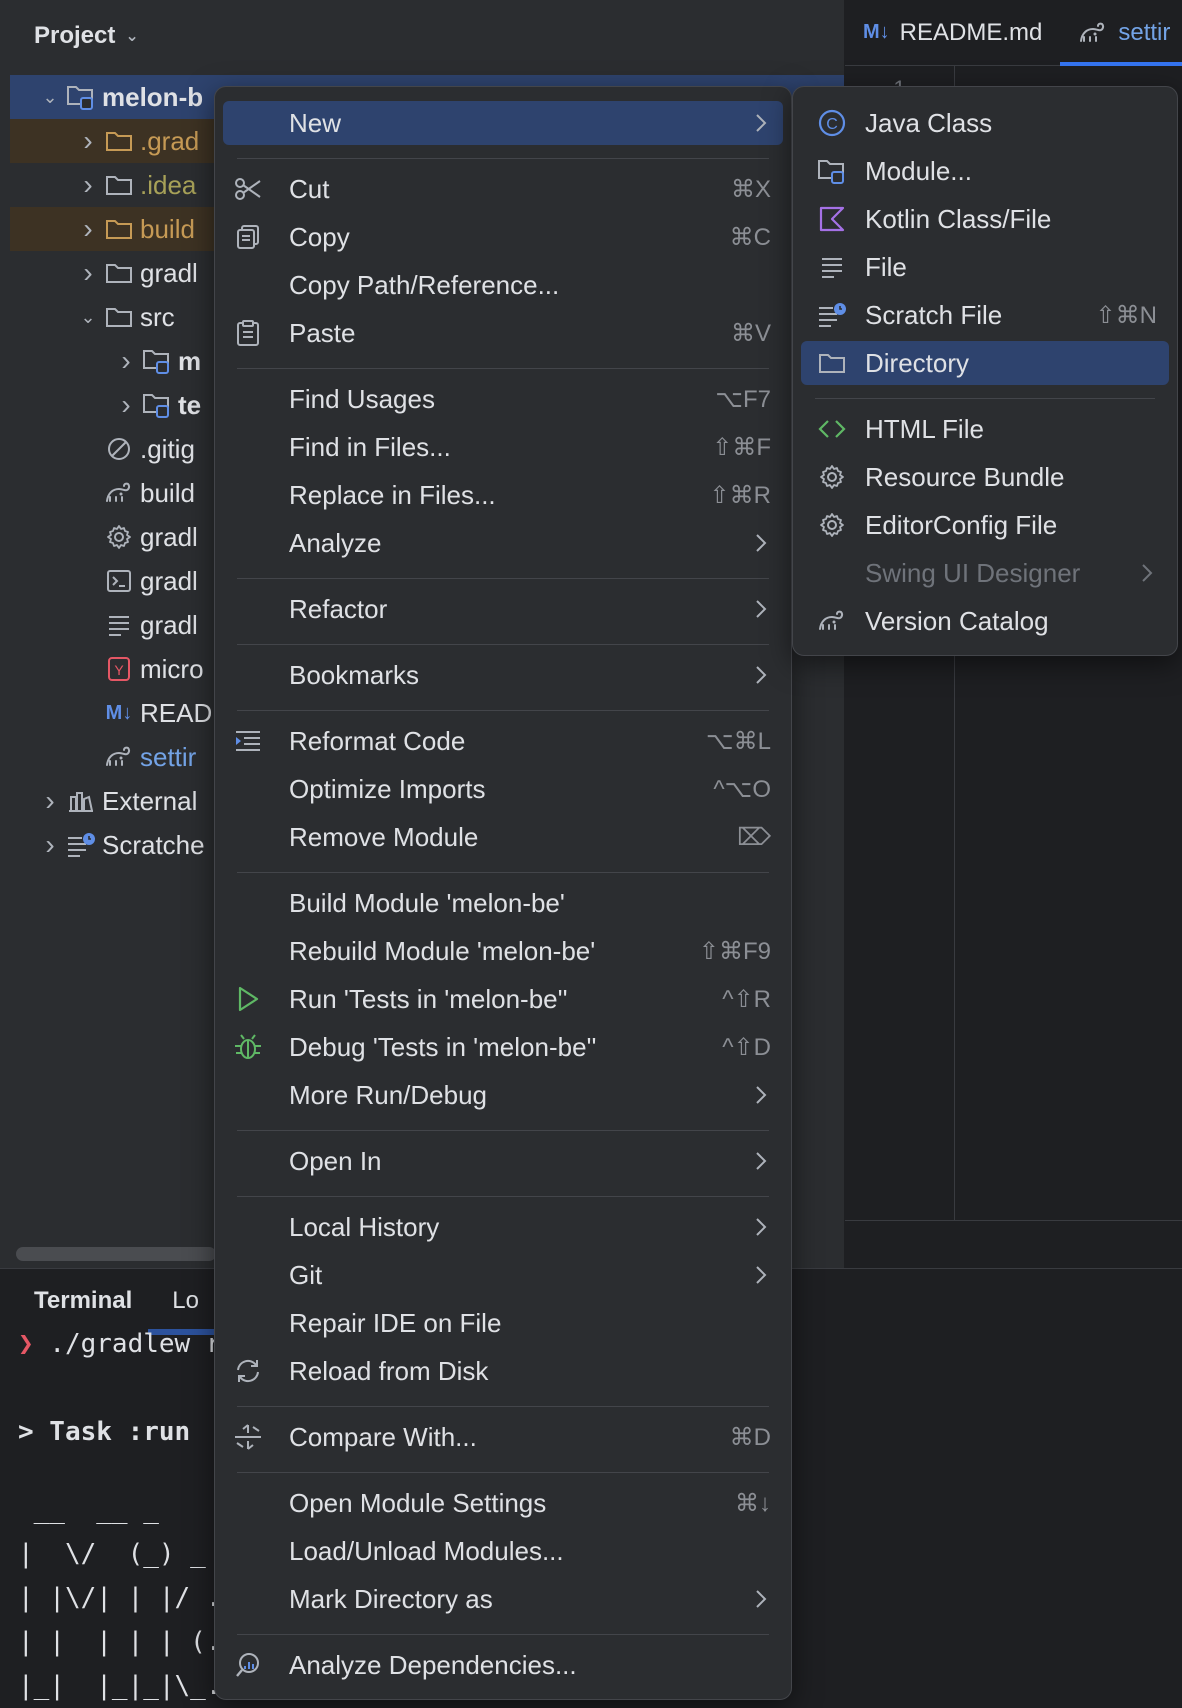  I want to click on menu-item-refactor: Refactor, so click(503, 609).